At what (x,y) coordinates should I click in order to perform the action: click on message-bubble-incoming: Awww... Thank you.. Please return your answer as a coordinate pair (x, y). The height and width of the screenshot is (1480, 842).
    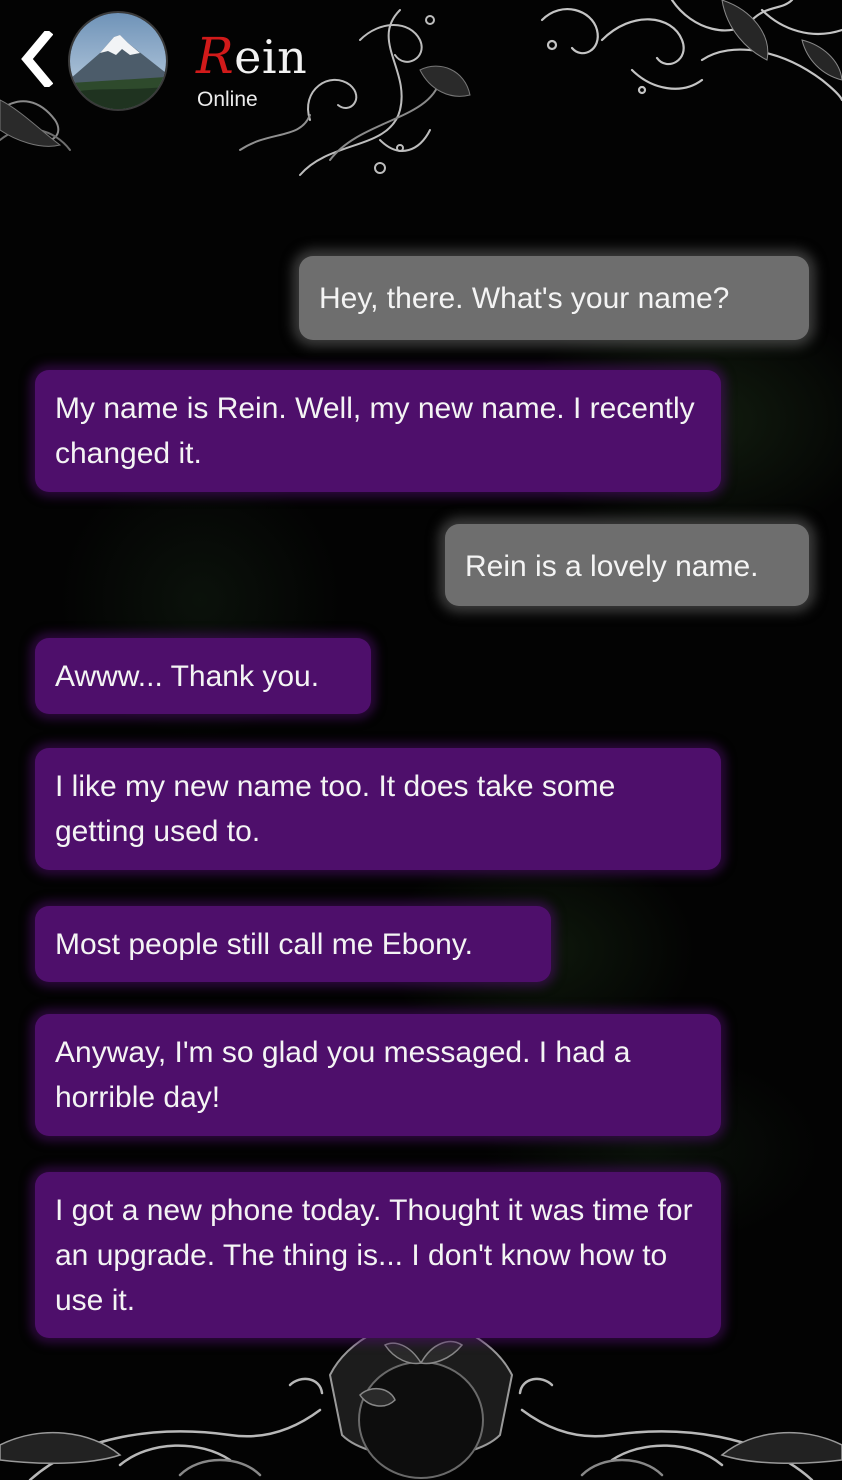
    Looking at the image, I should click on (203, 676).